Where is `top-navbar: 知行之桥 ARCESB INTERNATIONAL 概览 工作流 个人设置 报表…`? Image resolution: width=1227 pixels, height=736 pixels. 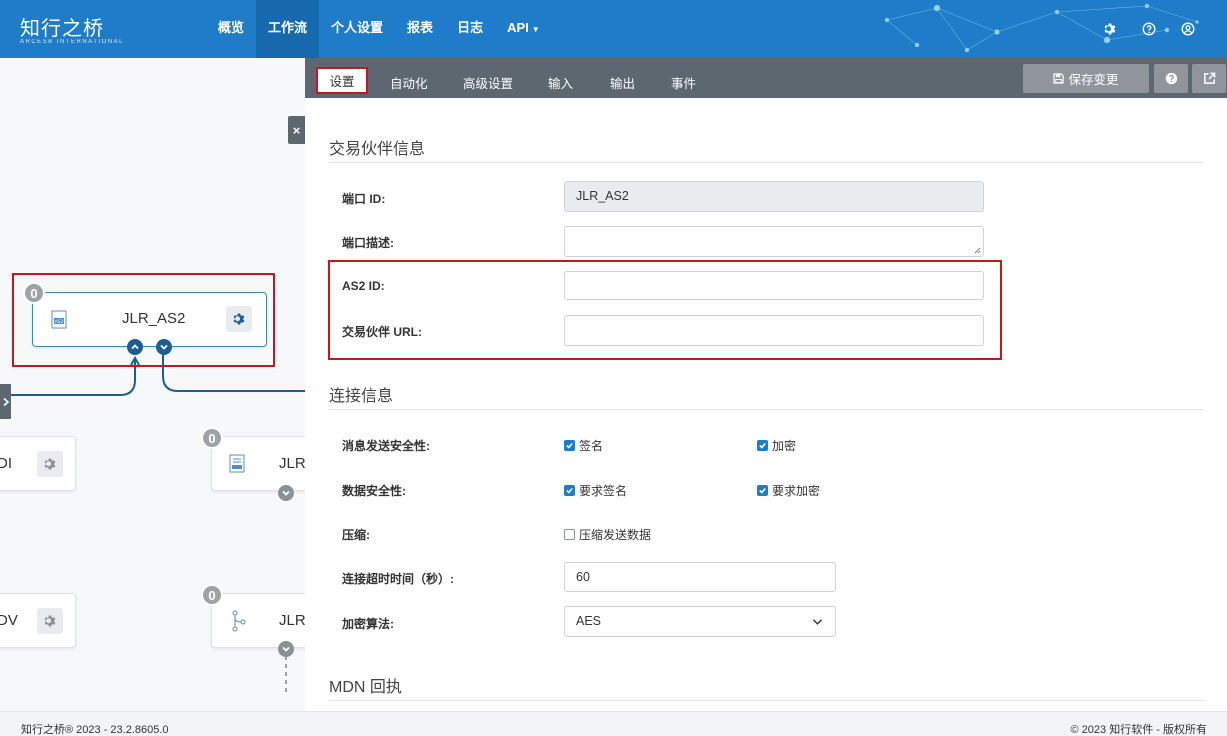
top-navbar: 知行之桥 ARCESB INTERNATIONAL 概览 工作流 个人设置 报表… is located at coordinates (613, 29).